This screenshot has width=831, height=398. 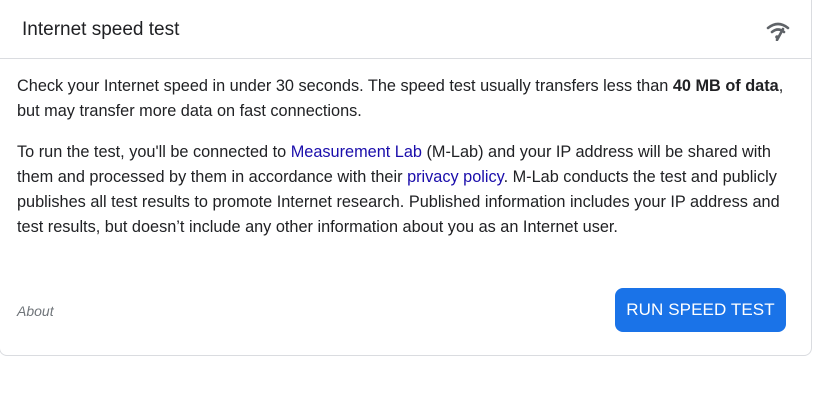 What do you see at coordinates (700, 310) in the screenshot?
I see `run-speed-test-button: RUN SPEED TEST` at bounding box center [700, 310].